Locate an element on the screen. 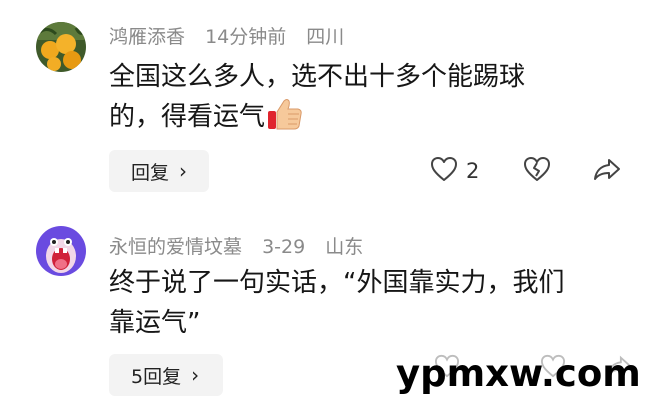 The height and width of the screenshot is (417, 660). reply-label: 5回复 is located at coordinates (156, 376).